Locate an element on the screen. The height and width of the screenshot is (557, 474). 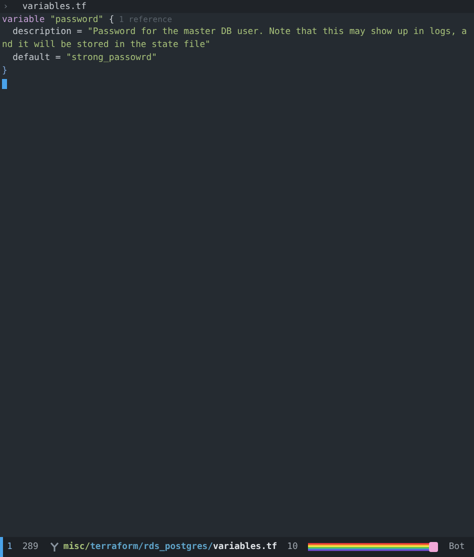
code-token: } is located at coordinates (5, 71).